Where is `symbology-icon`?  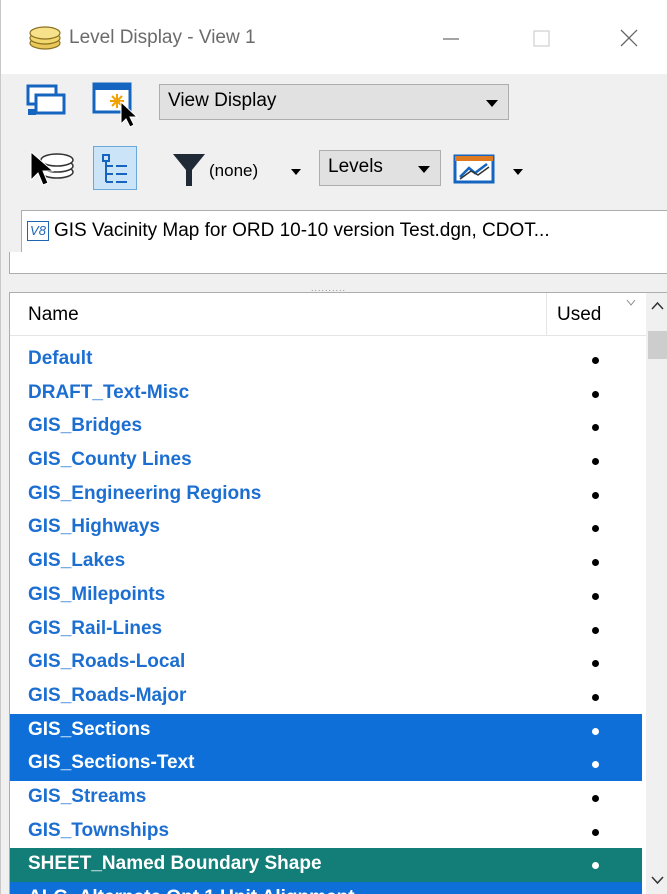 symbology-icon is located at coordinates (476, 169).